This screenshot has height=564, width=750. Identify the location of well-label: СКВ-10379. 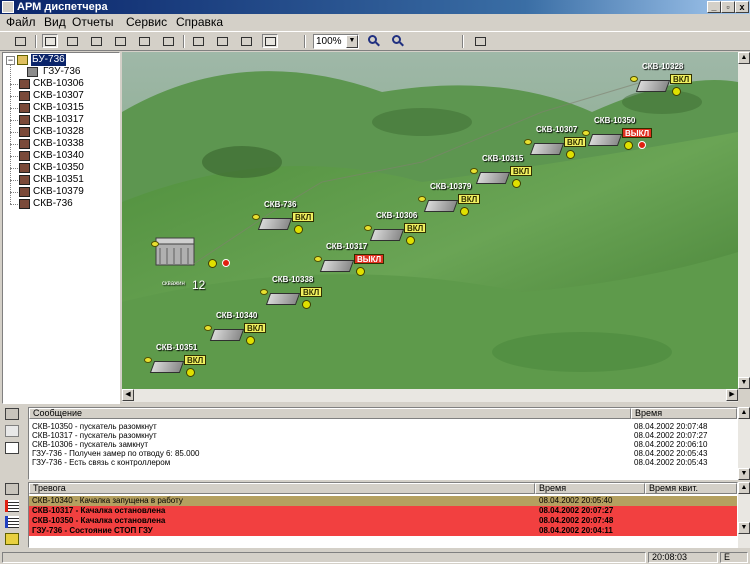
(450, 186).